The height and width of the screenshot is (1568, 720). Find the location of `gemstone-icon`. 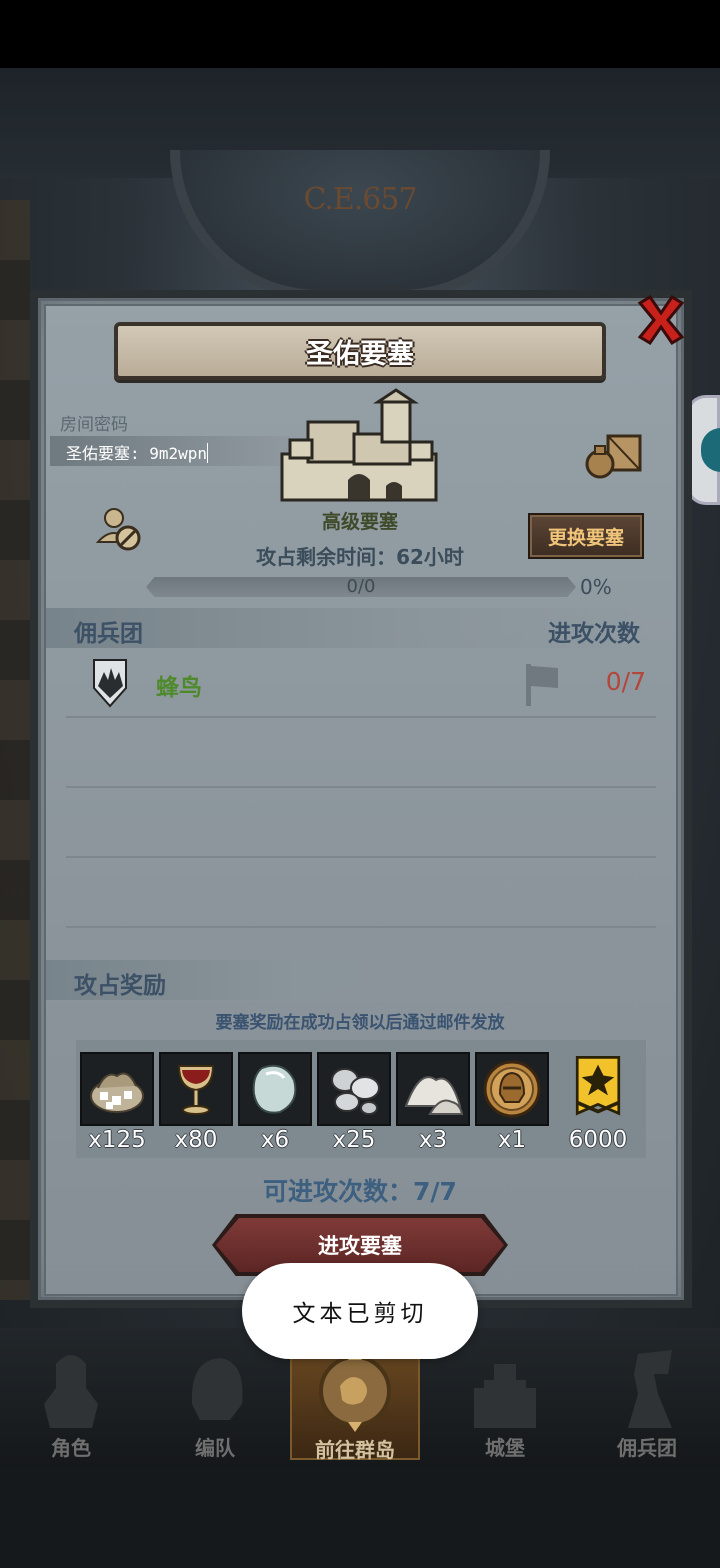

gemstone-icon is located at coordinates (274, 1089).